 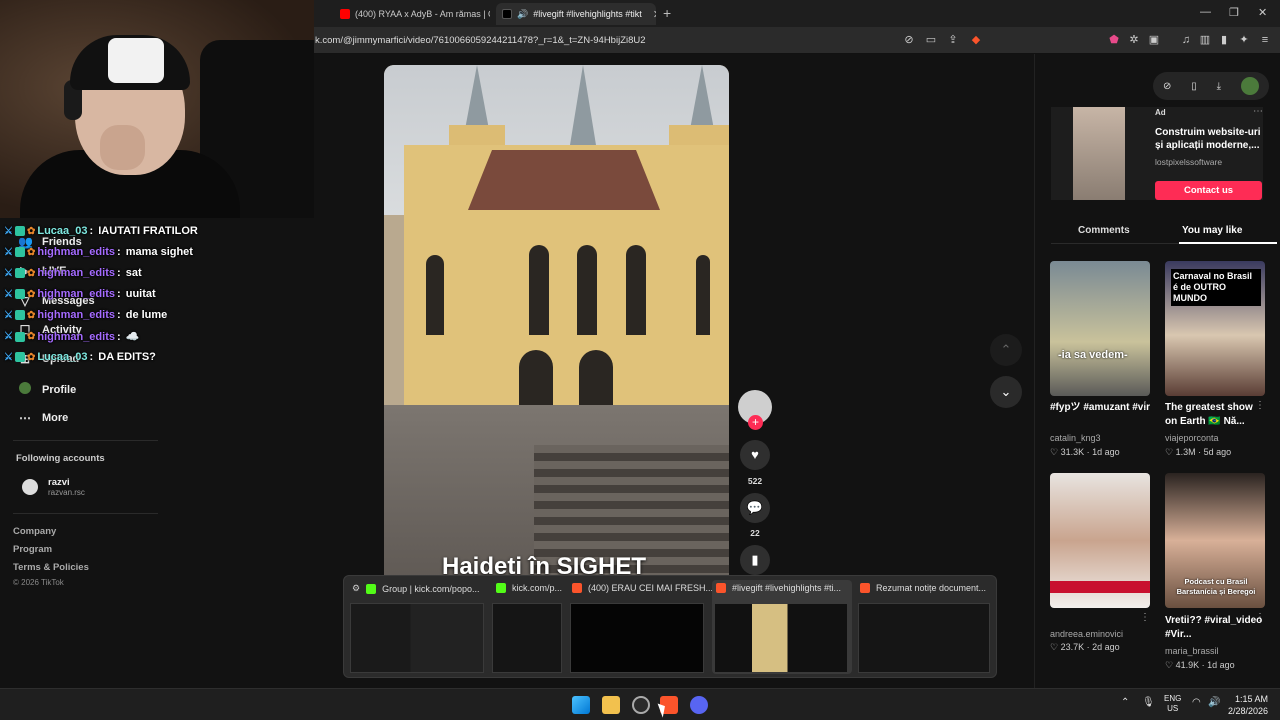 What do you see at coordinates (1198, 452) in the screenshot?
I see `suggestion-stats: ♡ 1.3M · 5d ago` at bounding box center [1198, 452].